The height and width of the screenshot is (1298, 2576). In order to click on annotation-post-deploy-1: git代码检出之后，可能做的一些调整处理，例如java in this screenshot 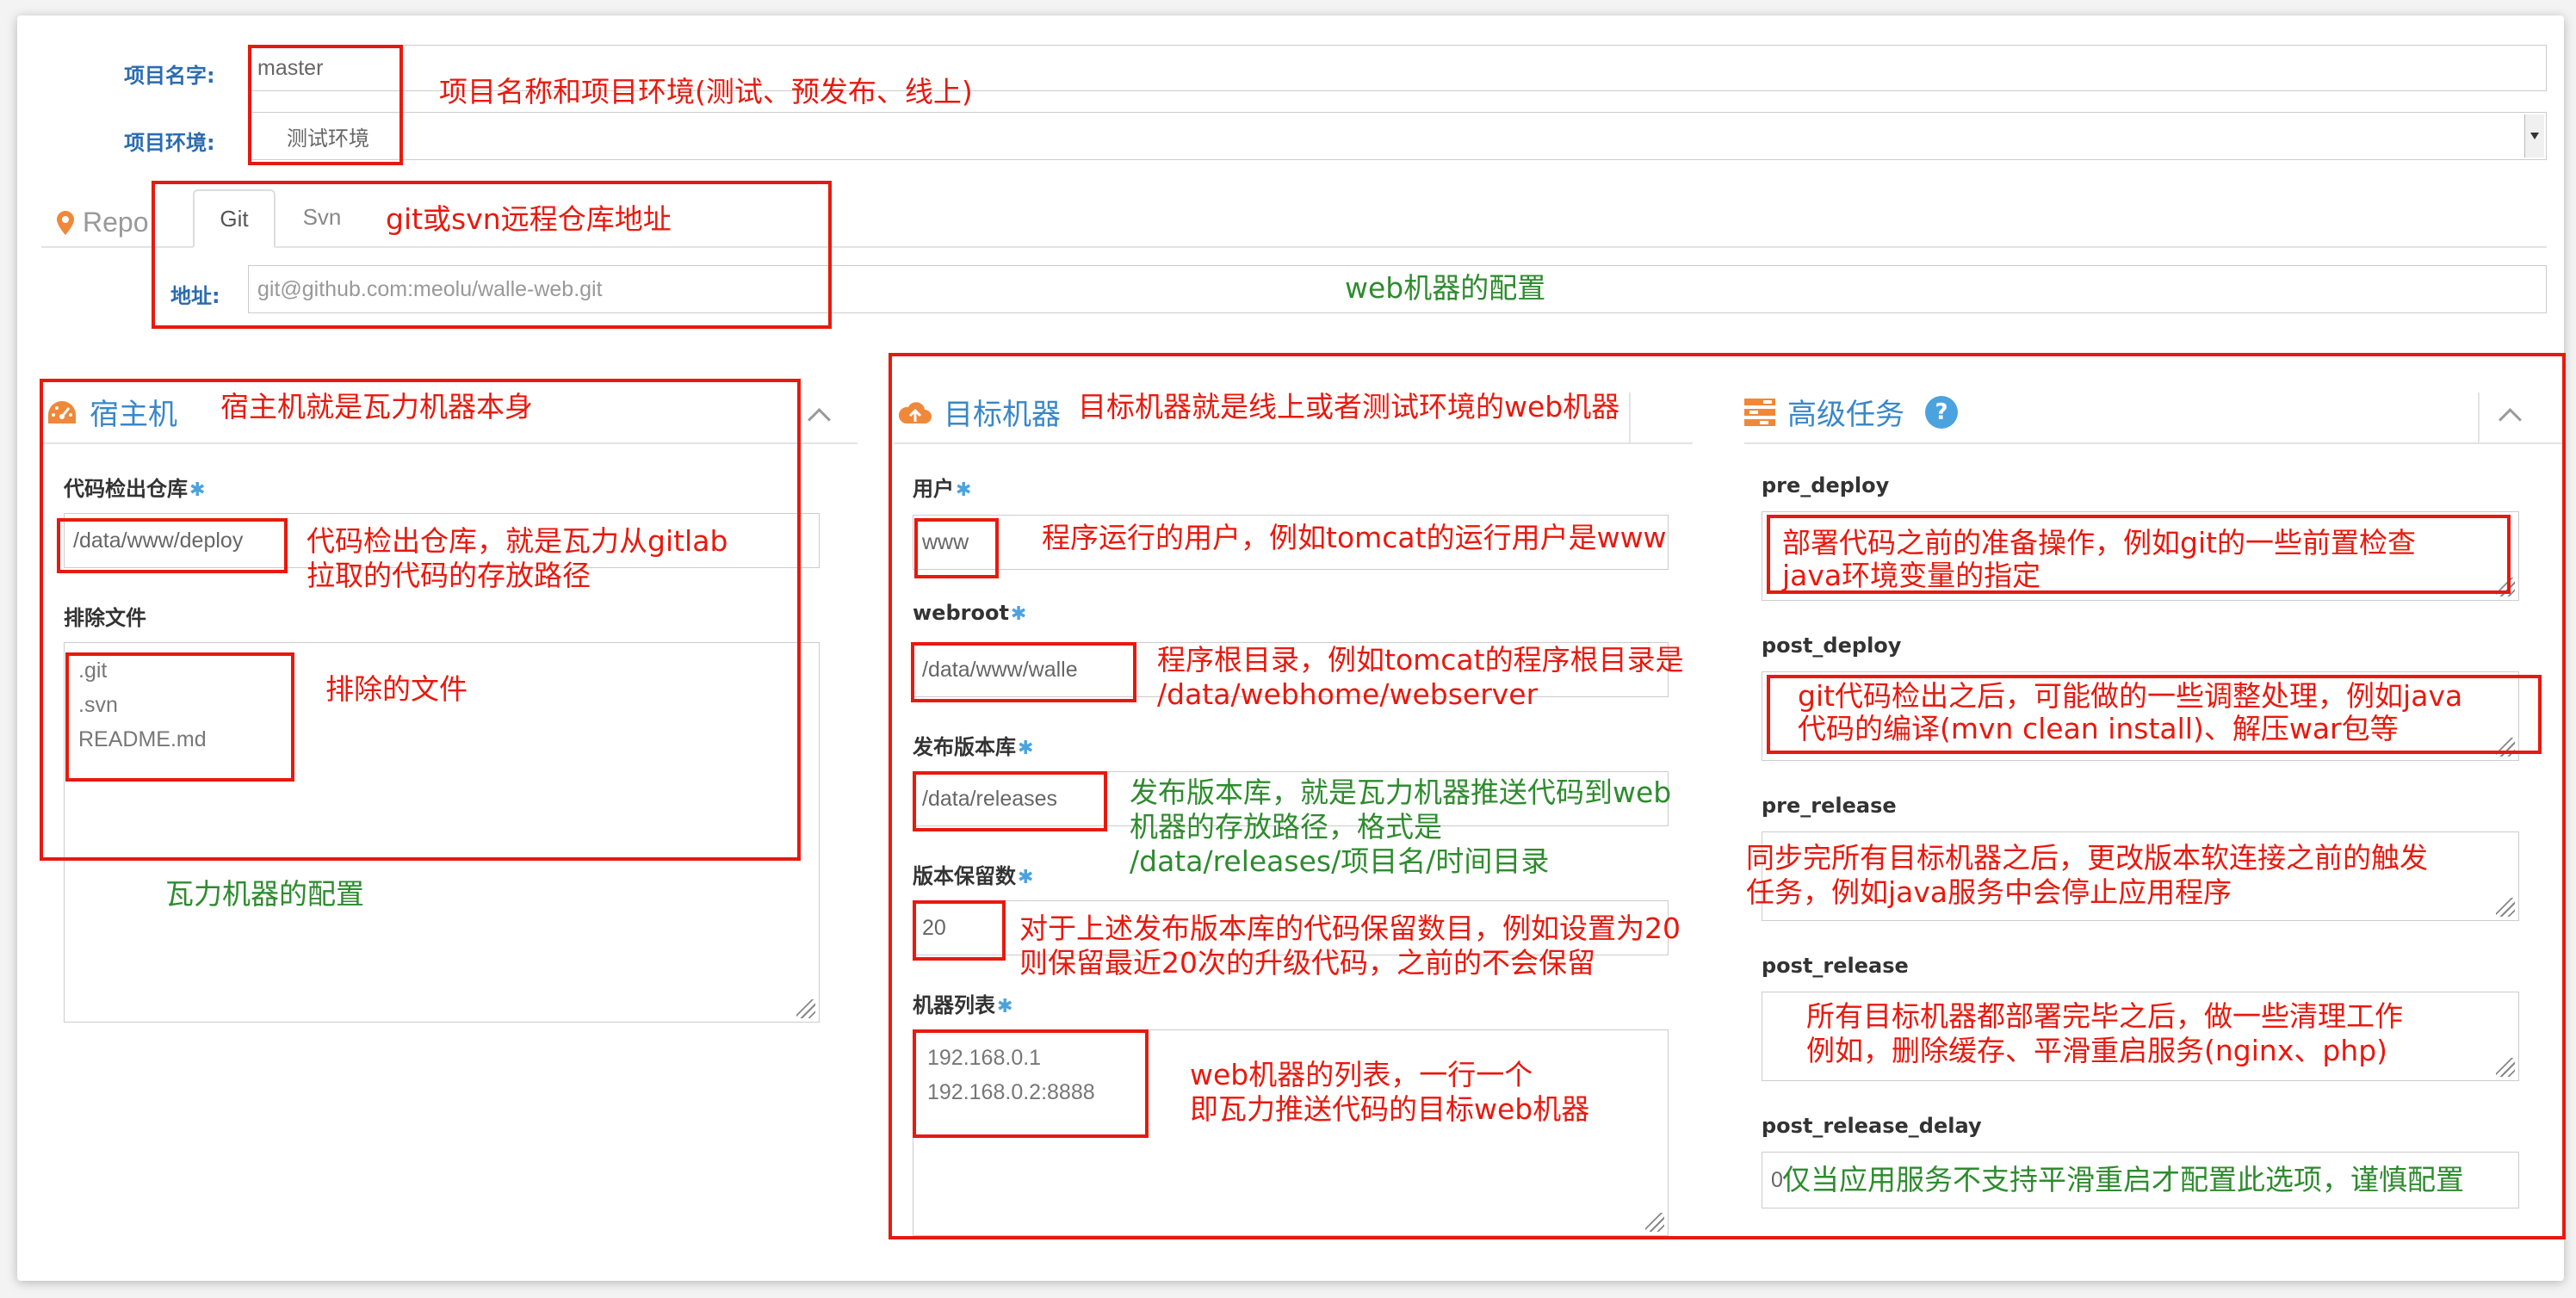, I will do `click(2131, 696)`.